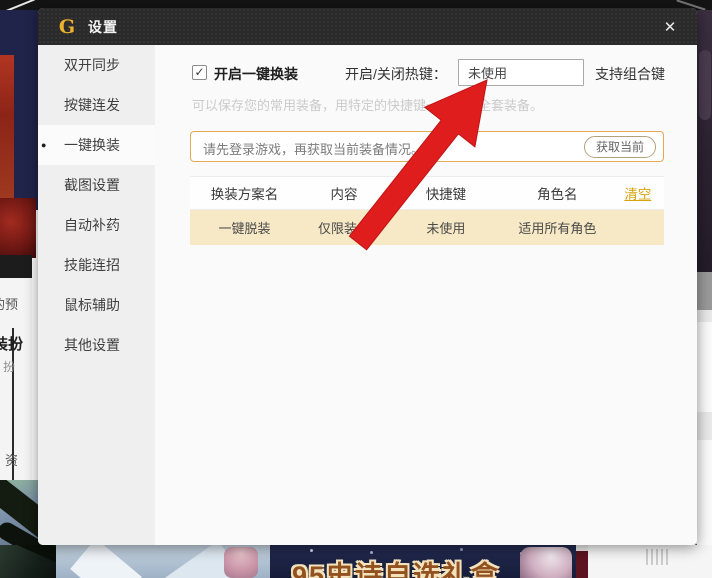  Describe the element at coordinates (67, 26) in the screenshot. I see `app-logo-icon: G` at that location.